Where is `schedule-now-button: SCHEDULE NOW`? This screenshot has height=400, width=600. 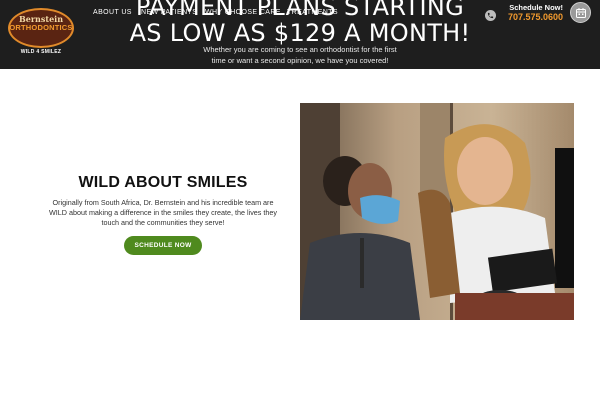 schedule-now-button: SCHEDULE NOW is located at coordinates (163, 245).